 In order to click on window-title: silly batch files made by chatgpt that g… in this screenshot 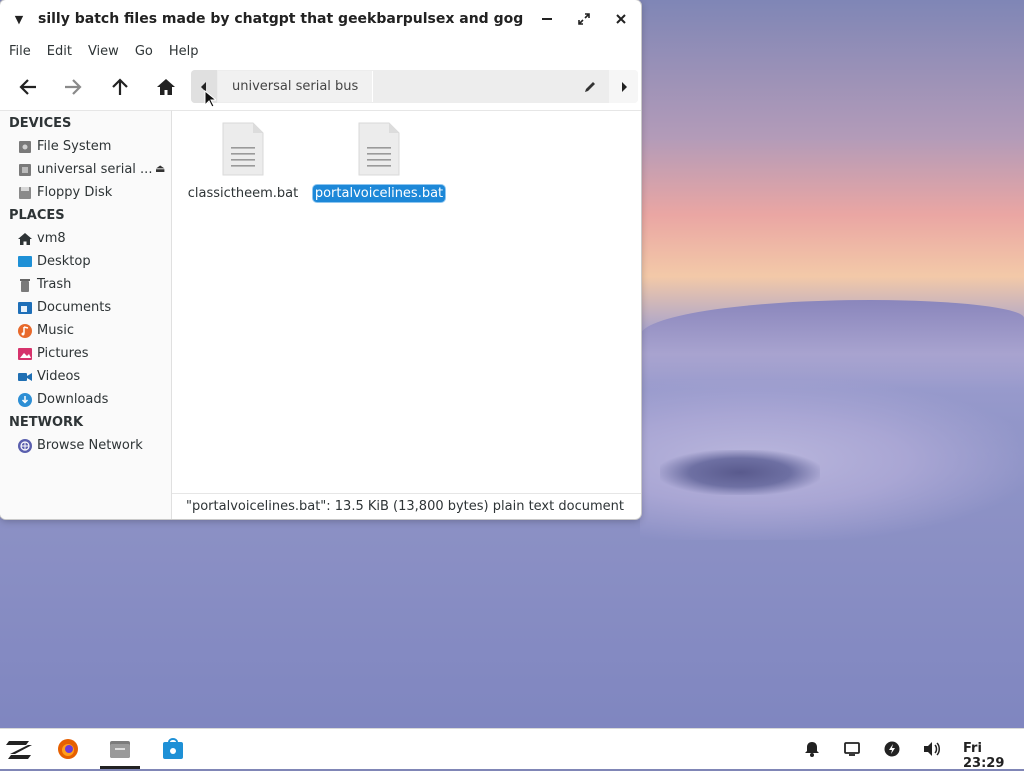, I will do `click(280, 19)`.